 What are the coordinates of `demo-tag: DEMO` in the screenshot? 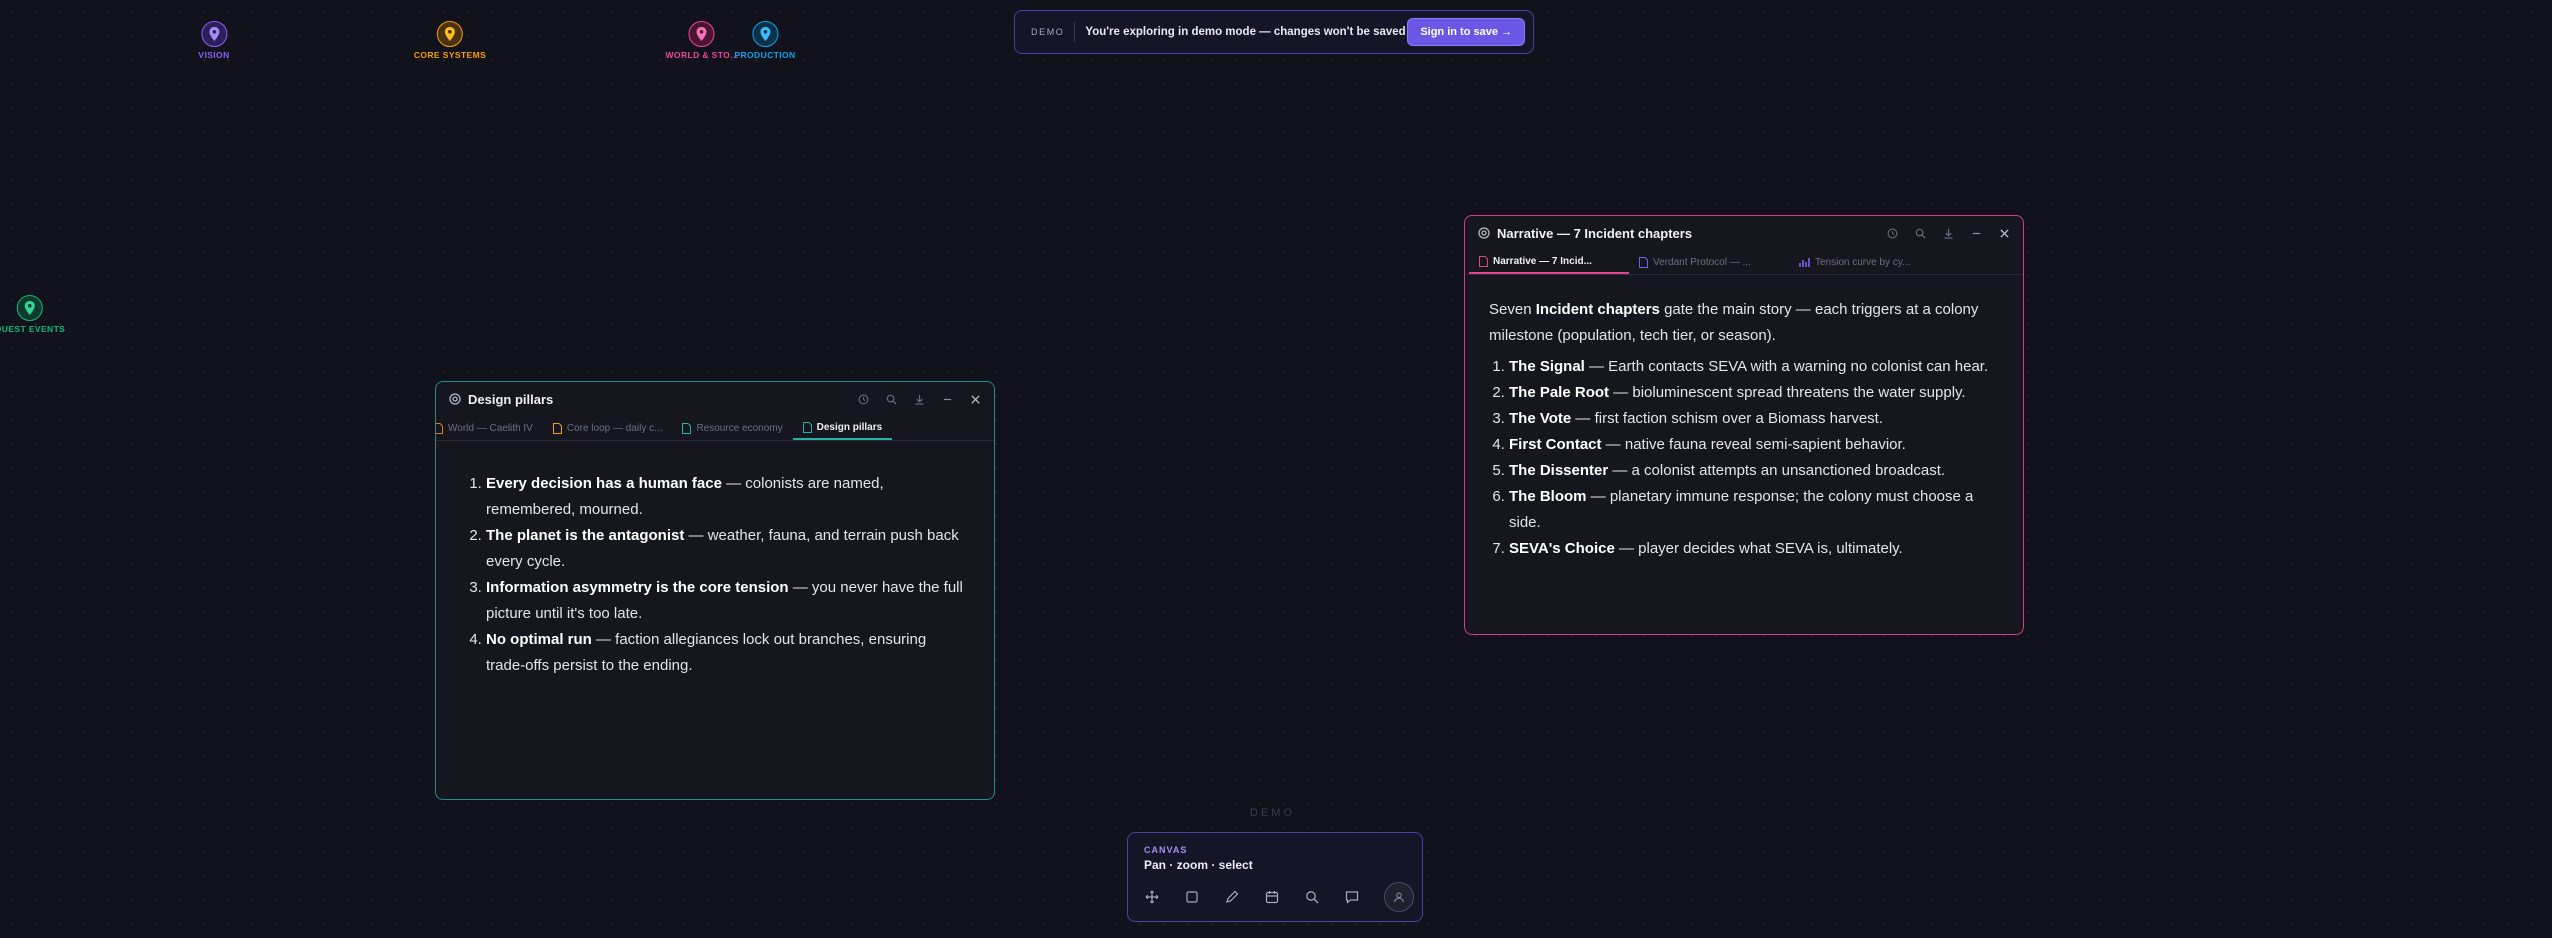 It's located at (1053, 32).